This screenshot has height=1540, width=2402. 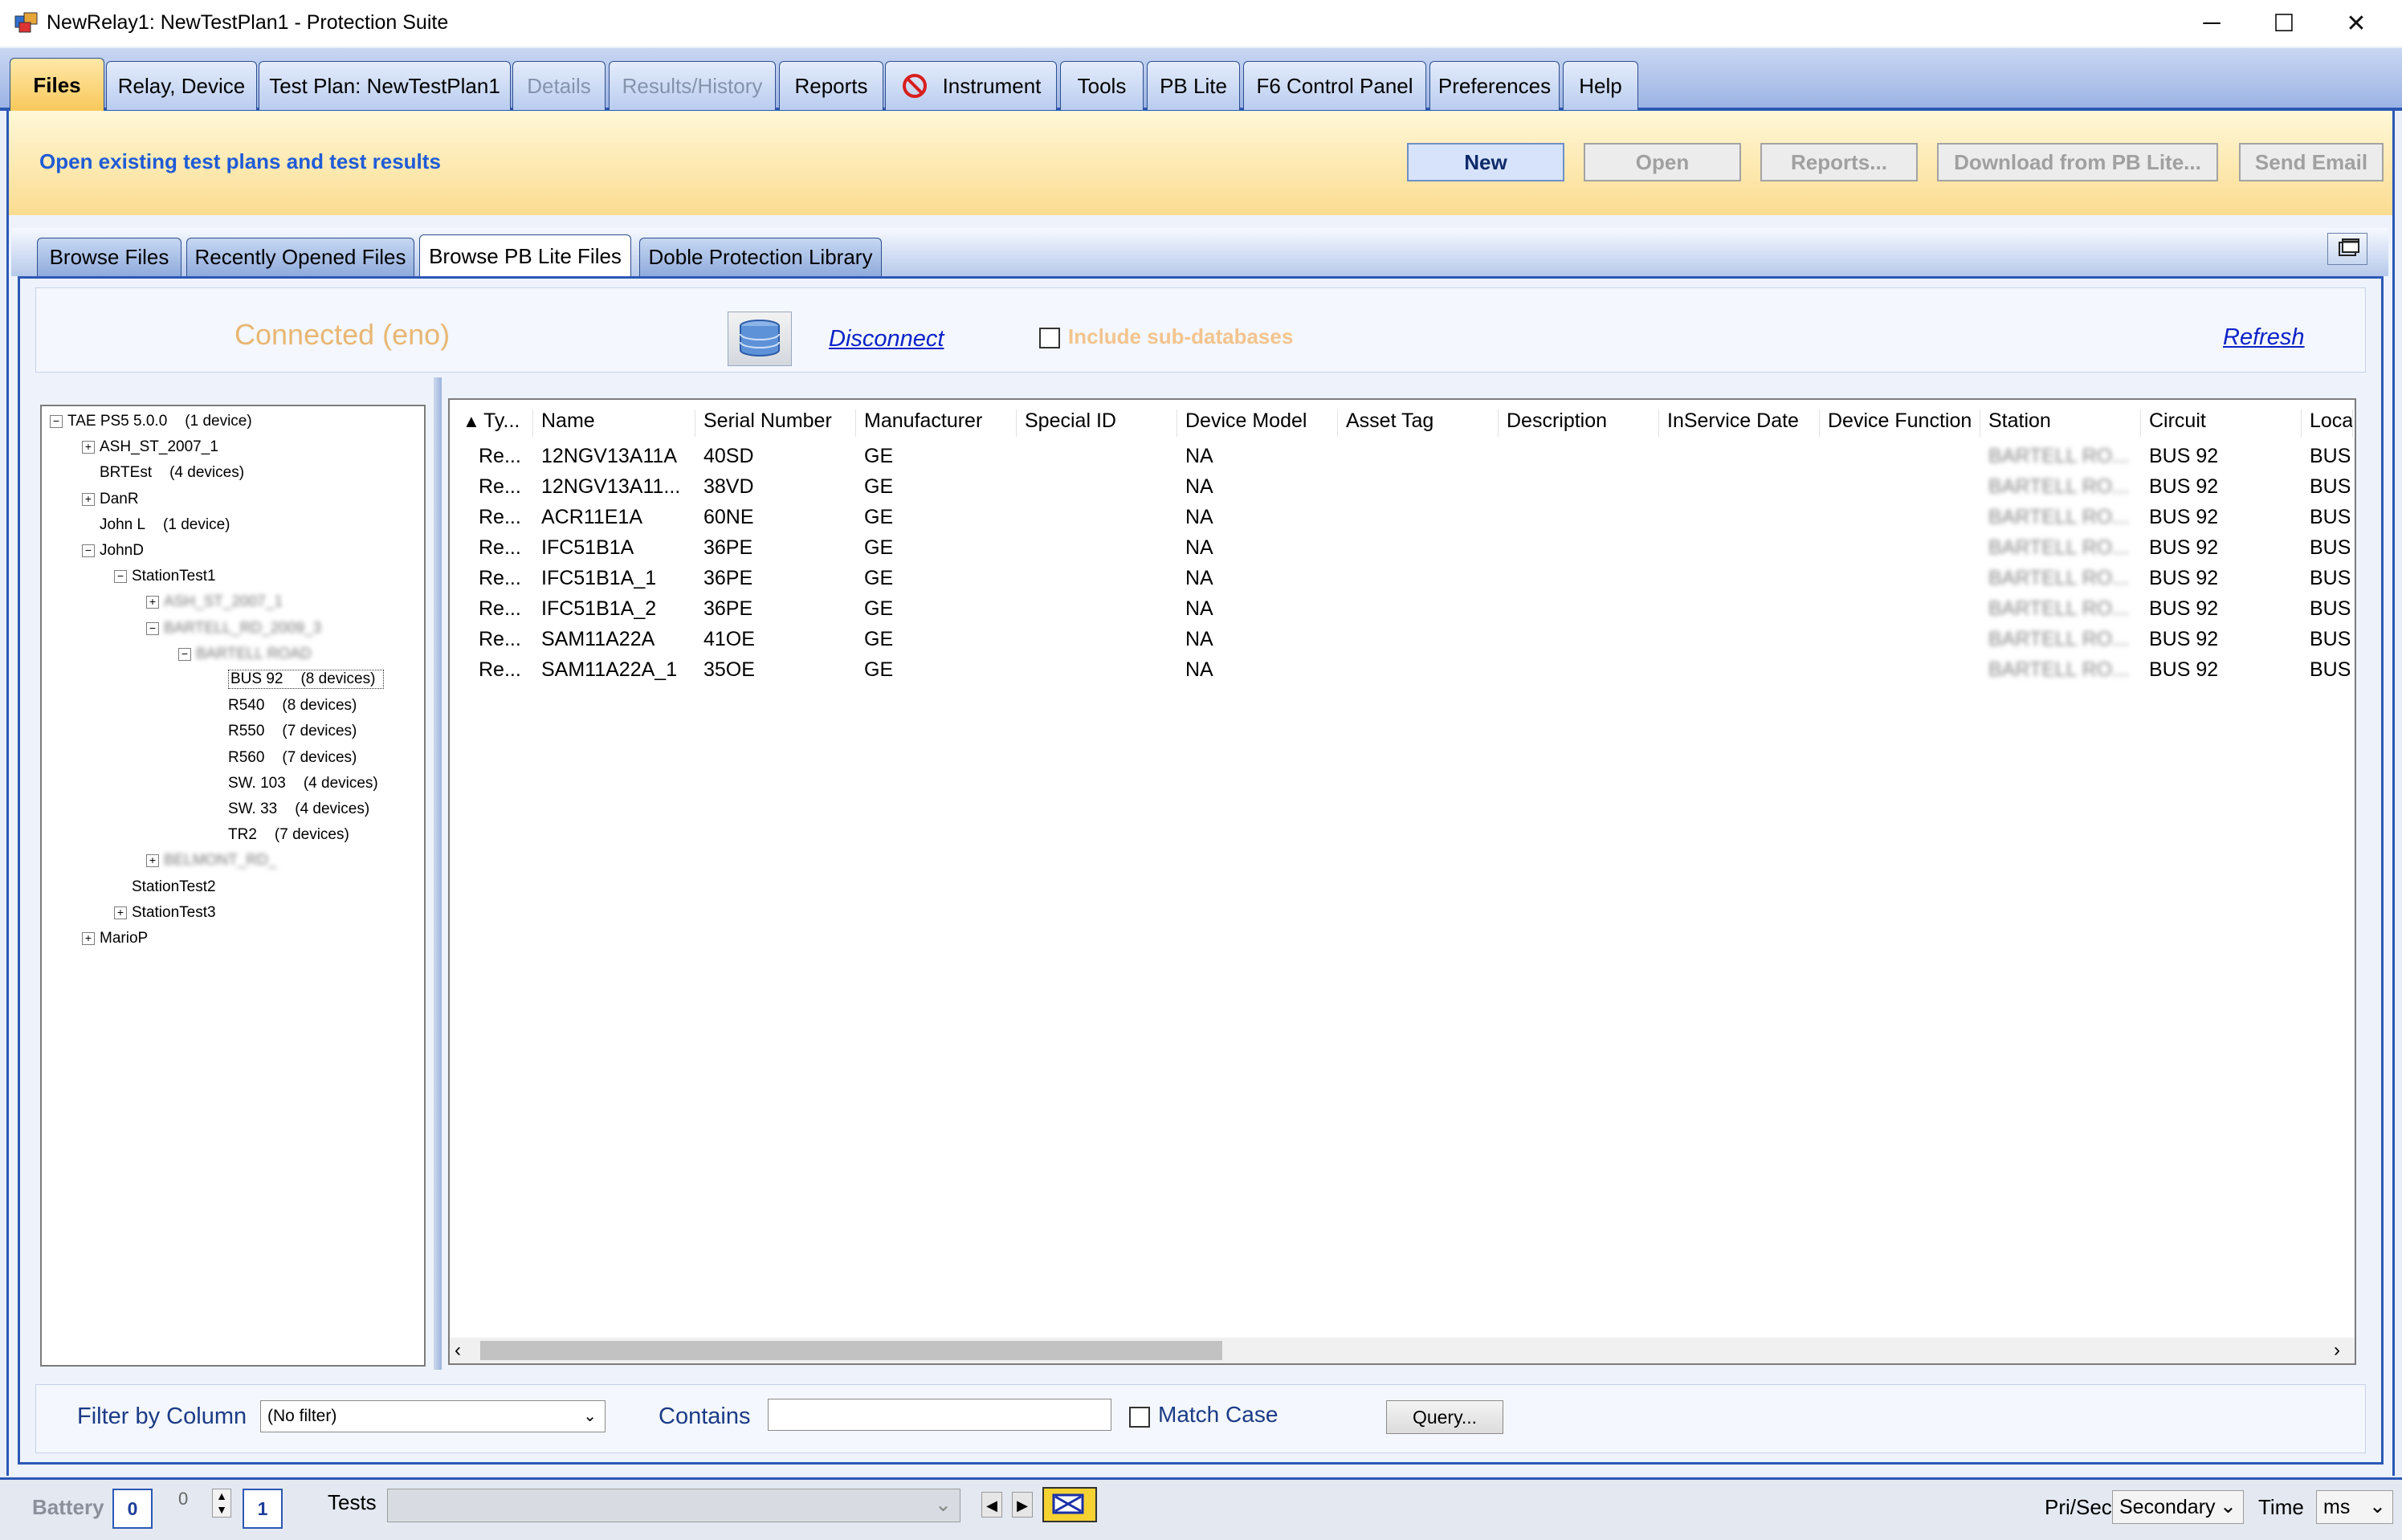 I want to click on scroll-left-icon: ‹, so click(x=458, y=1350).